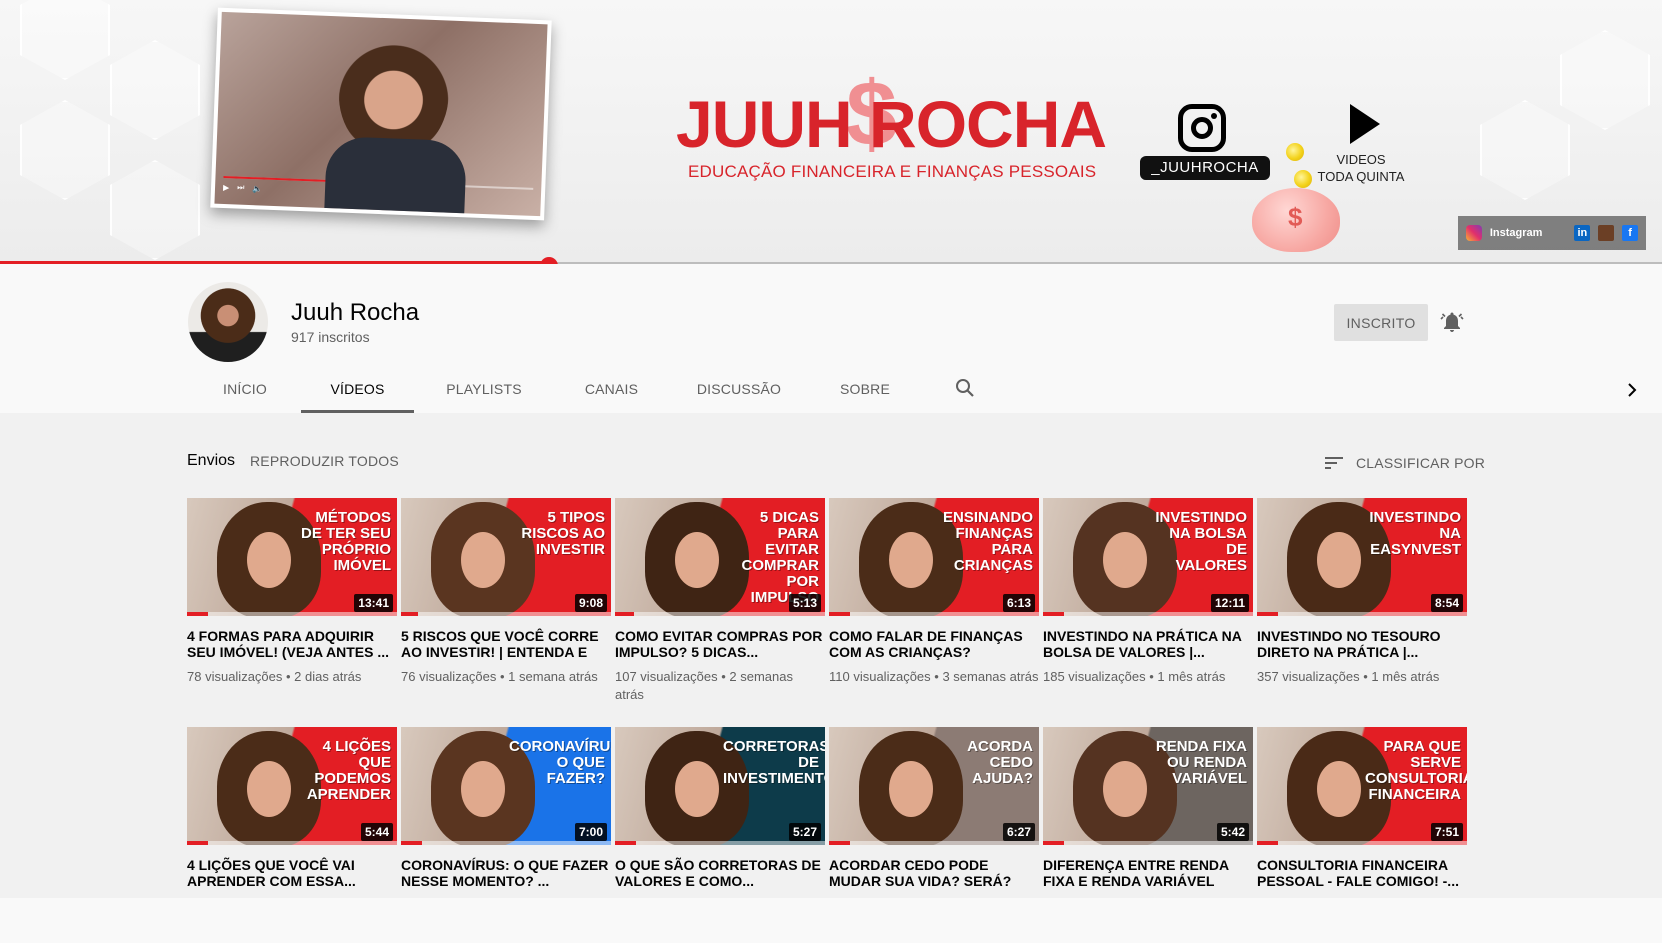 This screenshot has width=1662, height=943. Describe the element at coordinates (1516, 233) in the screenshot. I see `instagram-link-label: Instagram` at that location.